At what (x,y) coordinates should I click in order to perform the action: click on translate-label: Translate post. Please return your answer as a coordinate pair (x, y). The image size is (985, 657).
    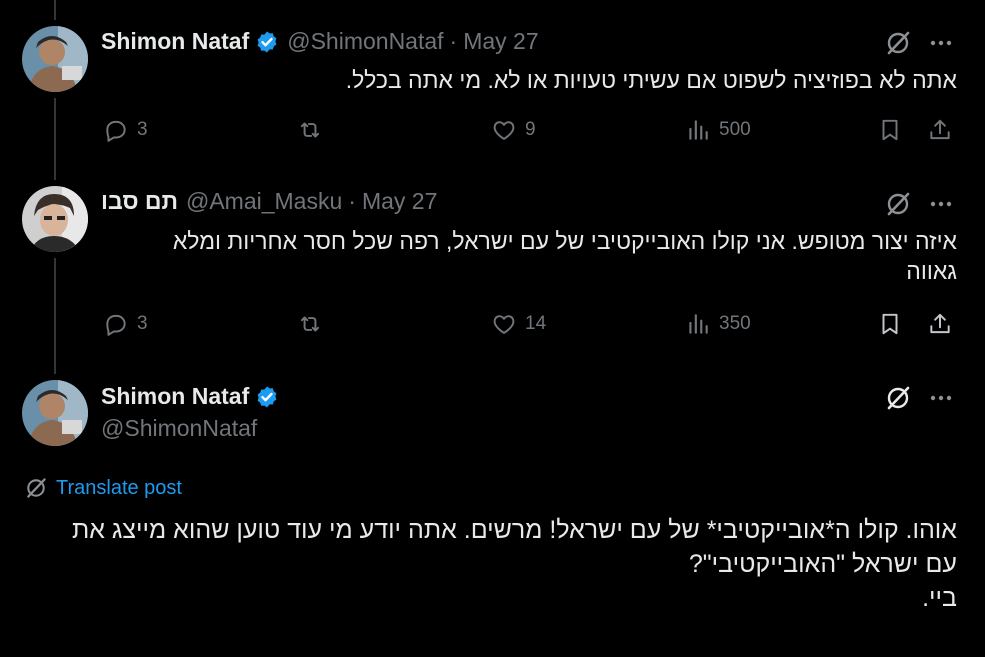
    Looking at the image, I should click on (119, 487).